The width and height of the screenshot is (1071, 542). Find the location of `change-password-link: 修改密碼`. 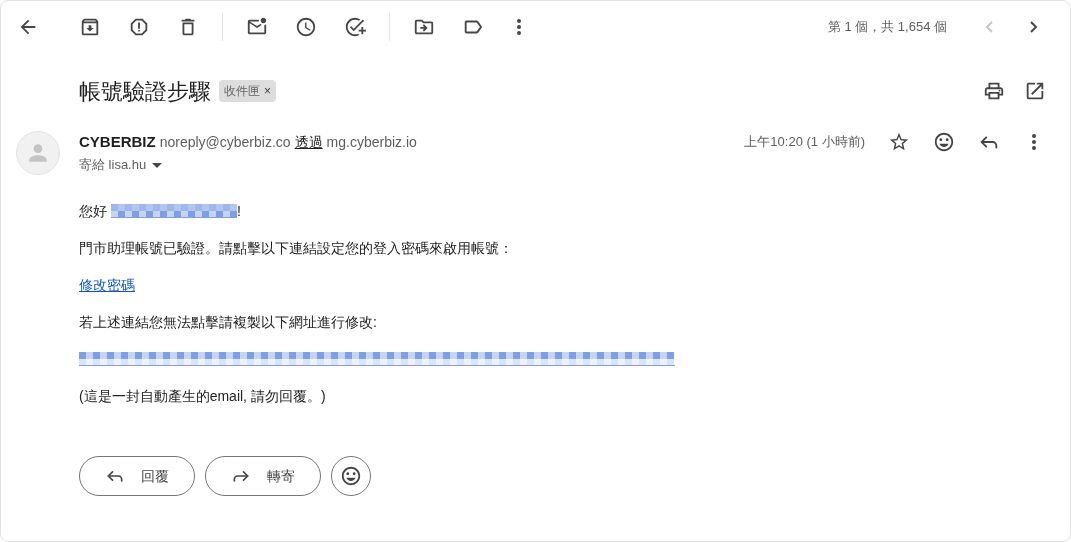

change-password-link: 修改密碼 is located at coordinates (107, 285).